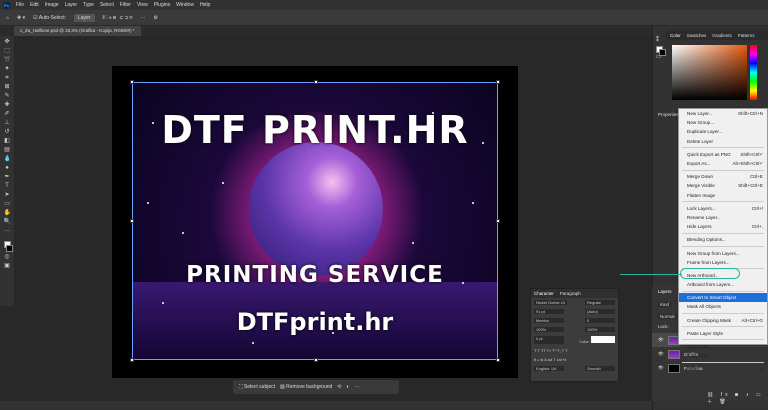 This screenshot has width=768, height=410. Describe the element at coordinates (549, 368) in the screenshot. I see `language-select: English: UK` at that location.